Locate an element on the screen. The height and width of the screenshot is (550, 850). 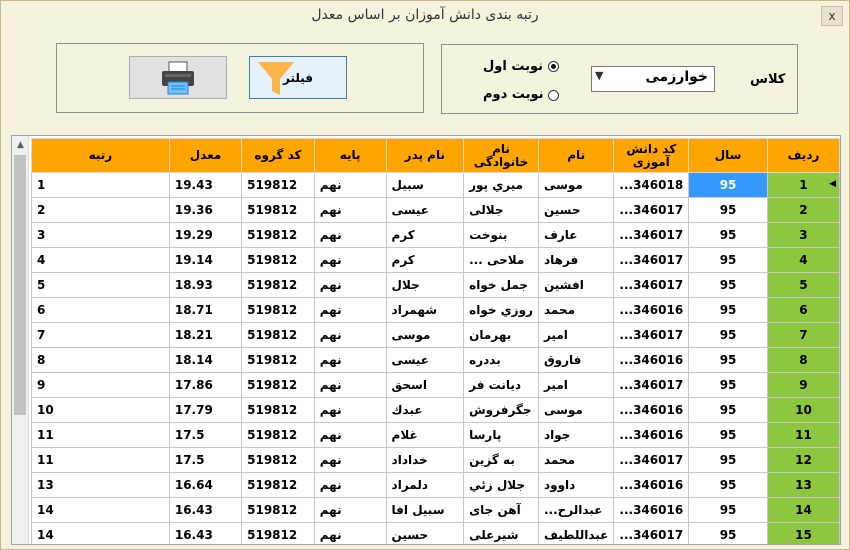
print-button is located at coordinates (178, 77).